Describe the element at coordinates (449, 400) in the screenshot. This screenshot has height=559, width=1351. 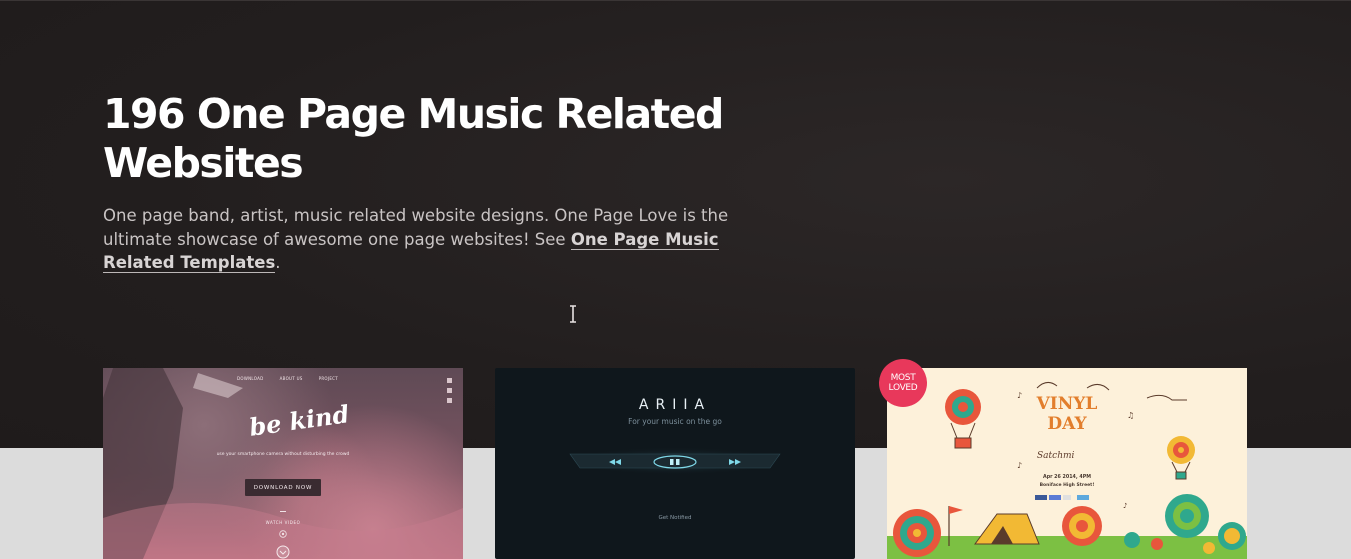
I see `instagram-icon` at that location.